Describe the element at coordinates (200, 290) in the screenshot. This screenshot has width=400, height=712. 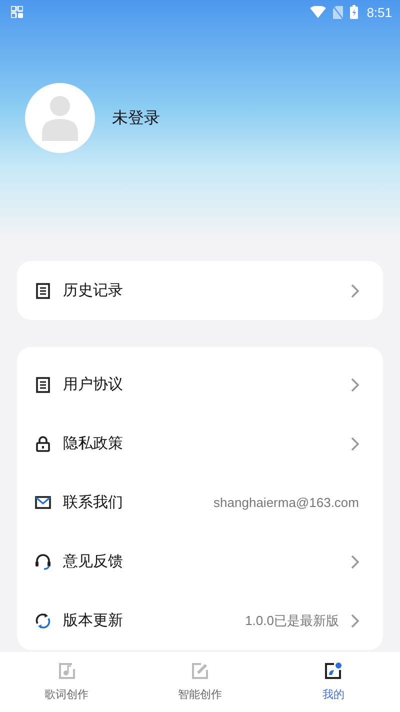
I see `menu-item: 历史记录` at that location.